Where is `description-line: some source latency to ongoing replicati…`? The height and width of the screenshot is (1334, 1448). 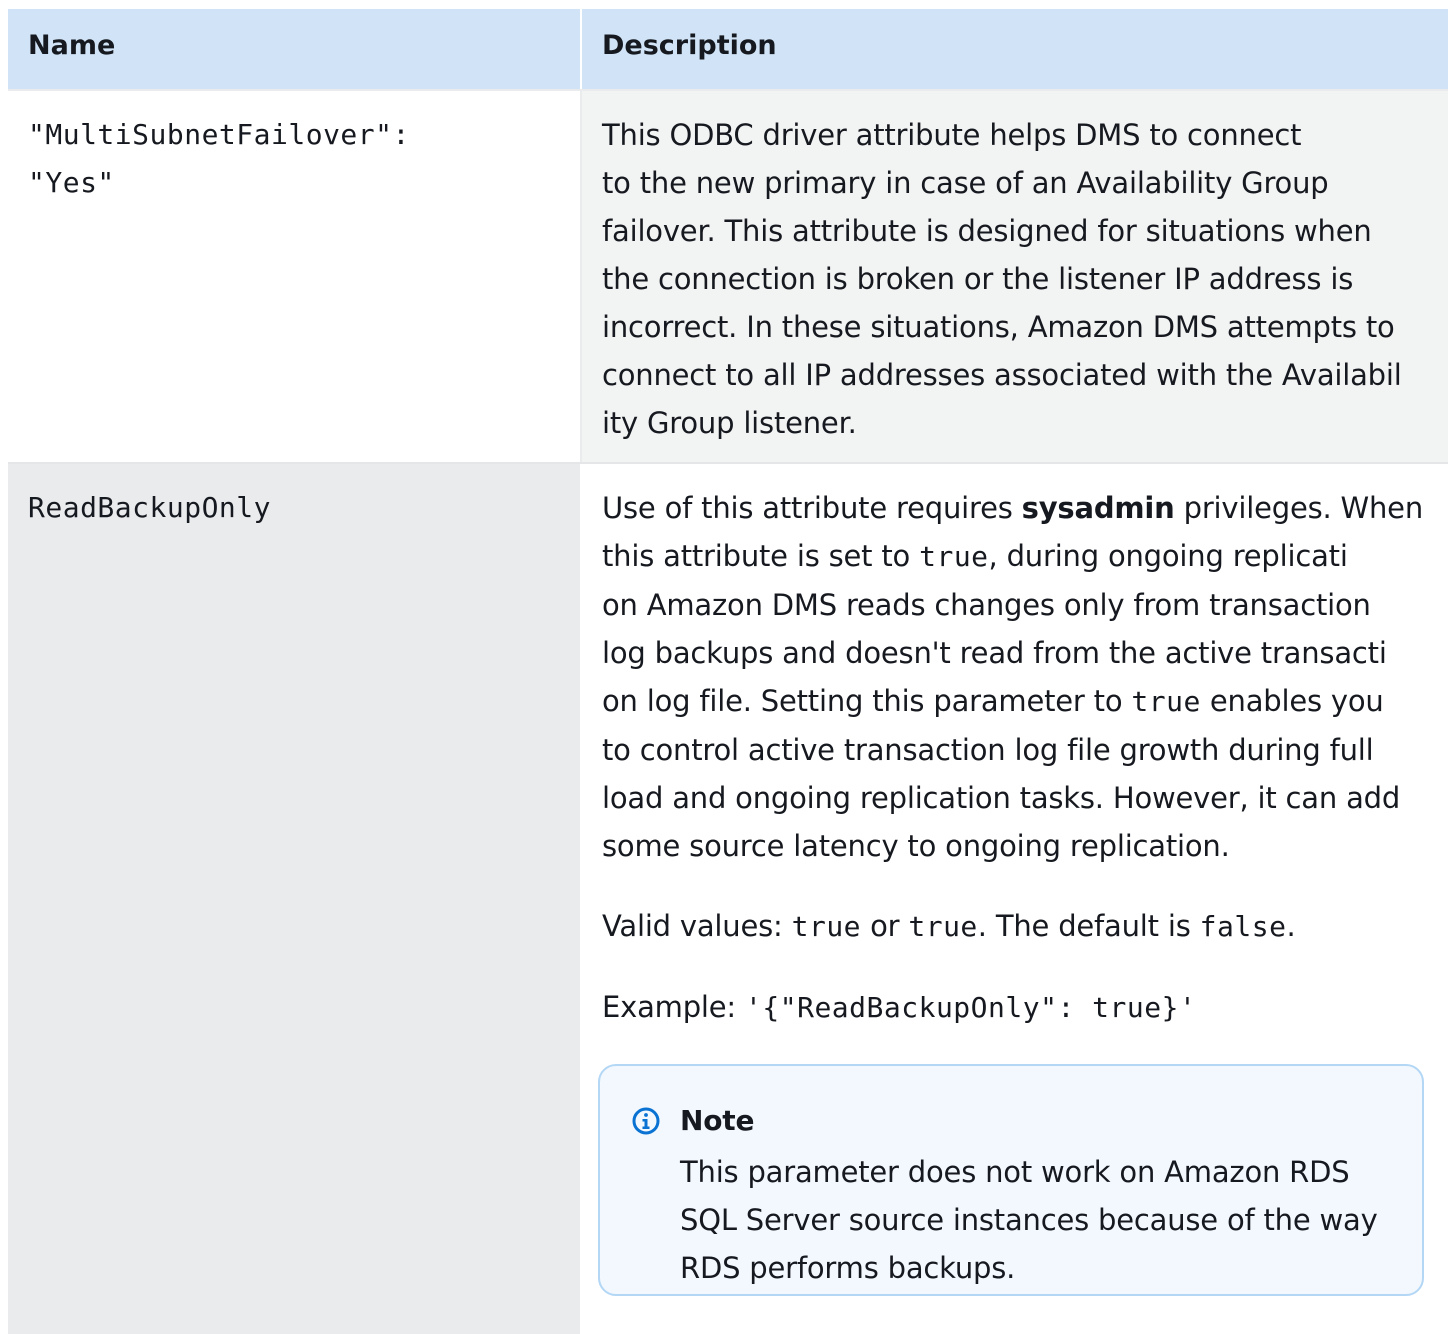 description-line: some source latency to ongoing replicati… is located at coordinates (916, 846).